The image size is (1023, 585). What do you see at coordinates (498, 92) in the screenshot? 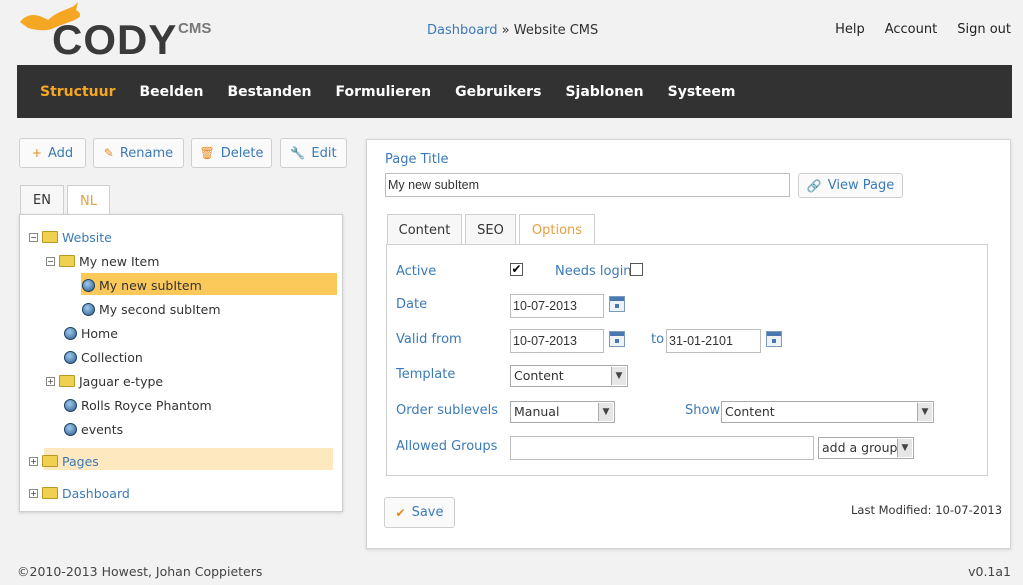
I see `nav-gebruikers: Gebruikers` at bounding box center [498, 92].